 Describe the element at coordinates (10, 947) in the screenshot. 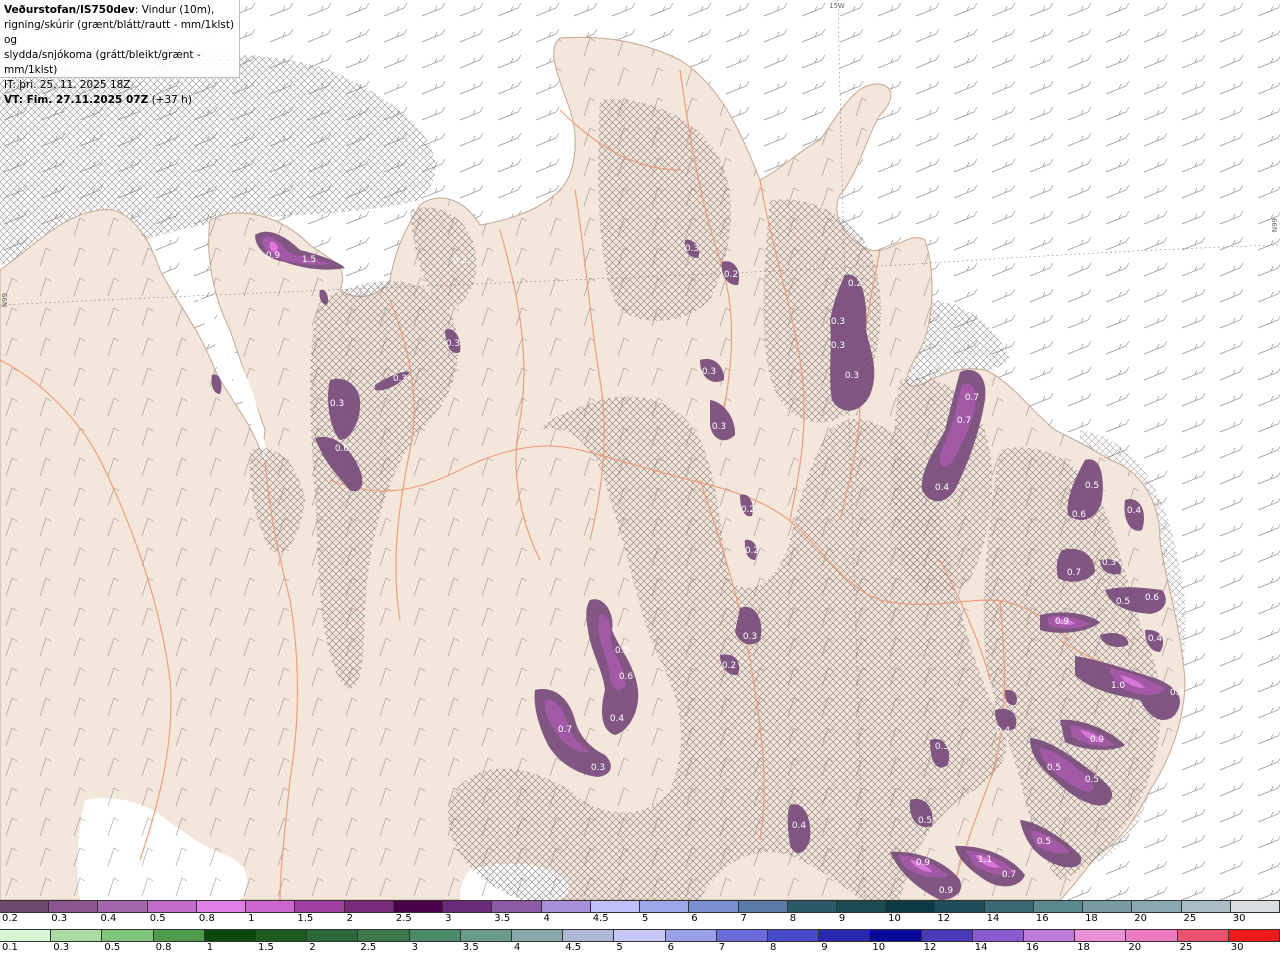

I see `scale-label: 0.1` at that location.